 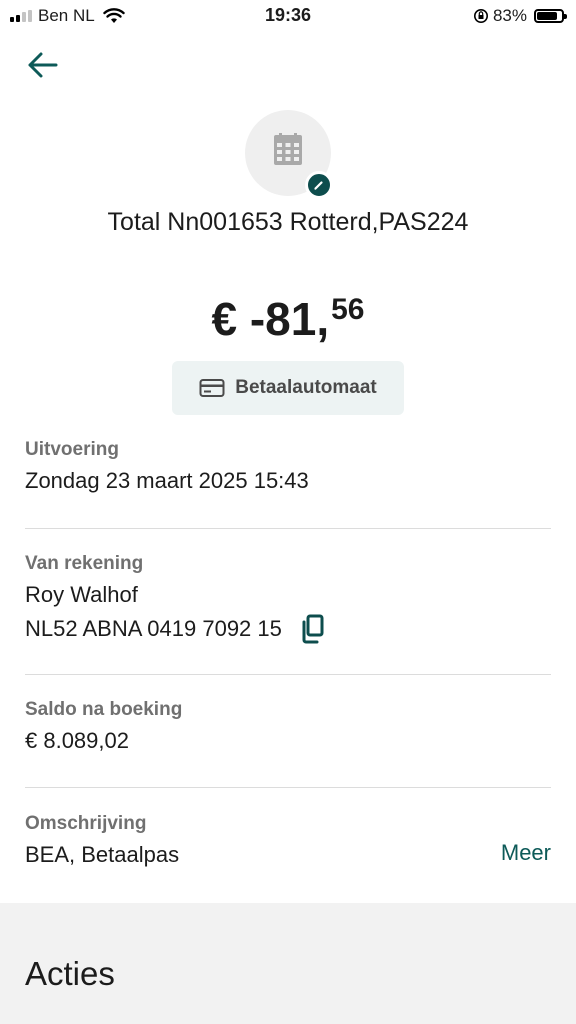 I want to click on from-account-label: Van rekening, so click(x=84, y=563).